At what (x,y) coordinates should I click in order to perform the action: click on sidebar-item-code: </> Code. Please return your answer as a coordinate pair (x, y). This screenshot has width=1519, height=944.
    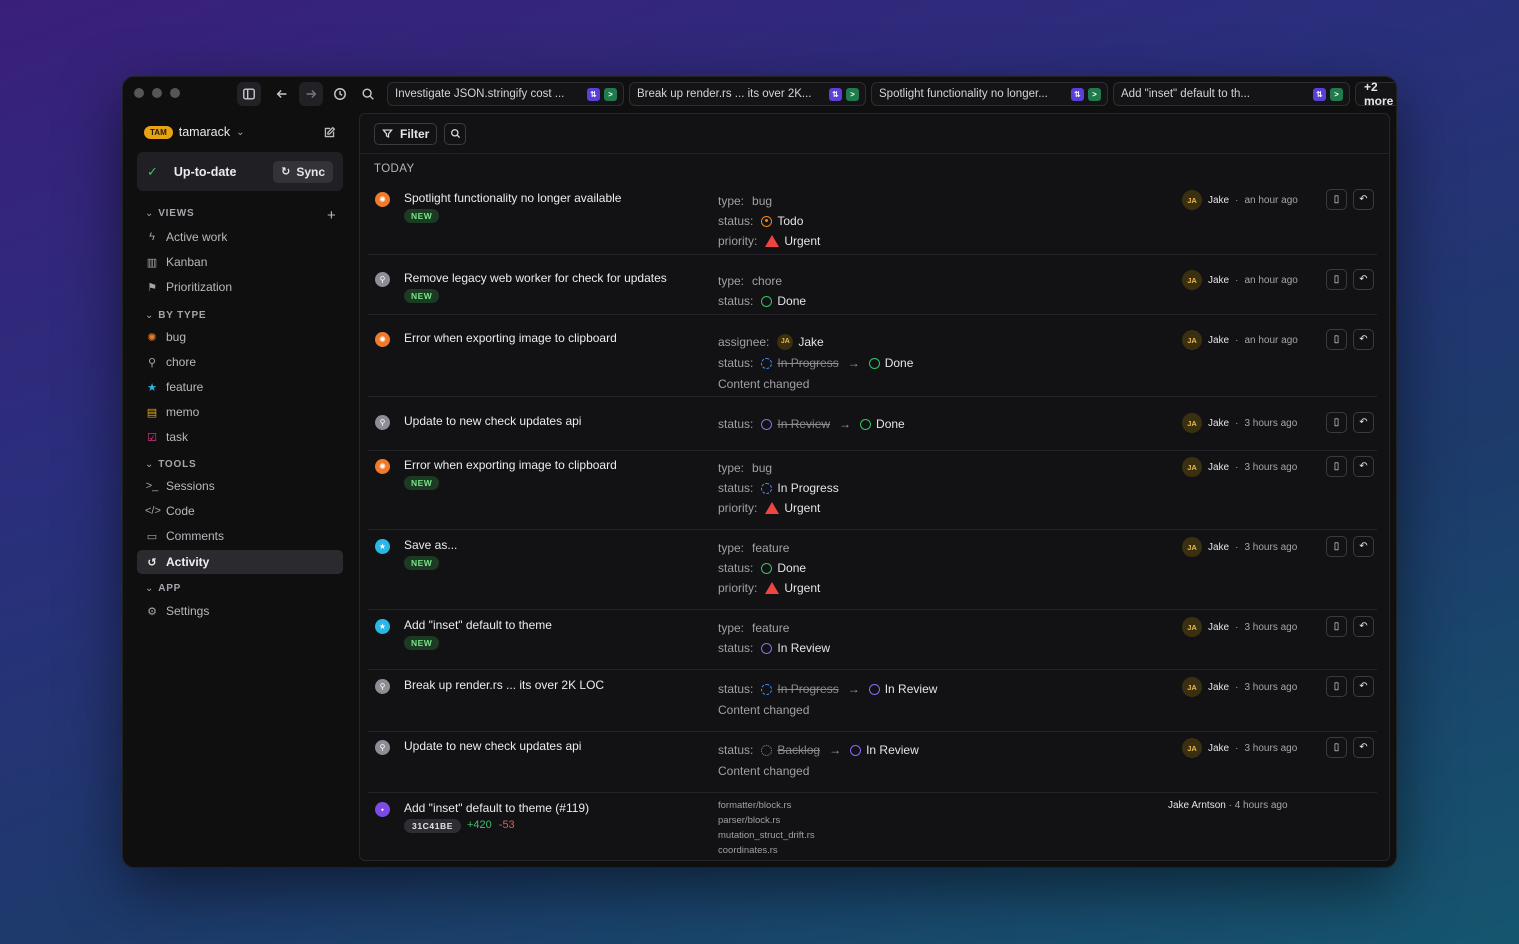
    Looking at the image, I should click on (240, 511).